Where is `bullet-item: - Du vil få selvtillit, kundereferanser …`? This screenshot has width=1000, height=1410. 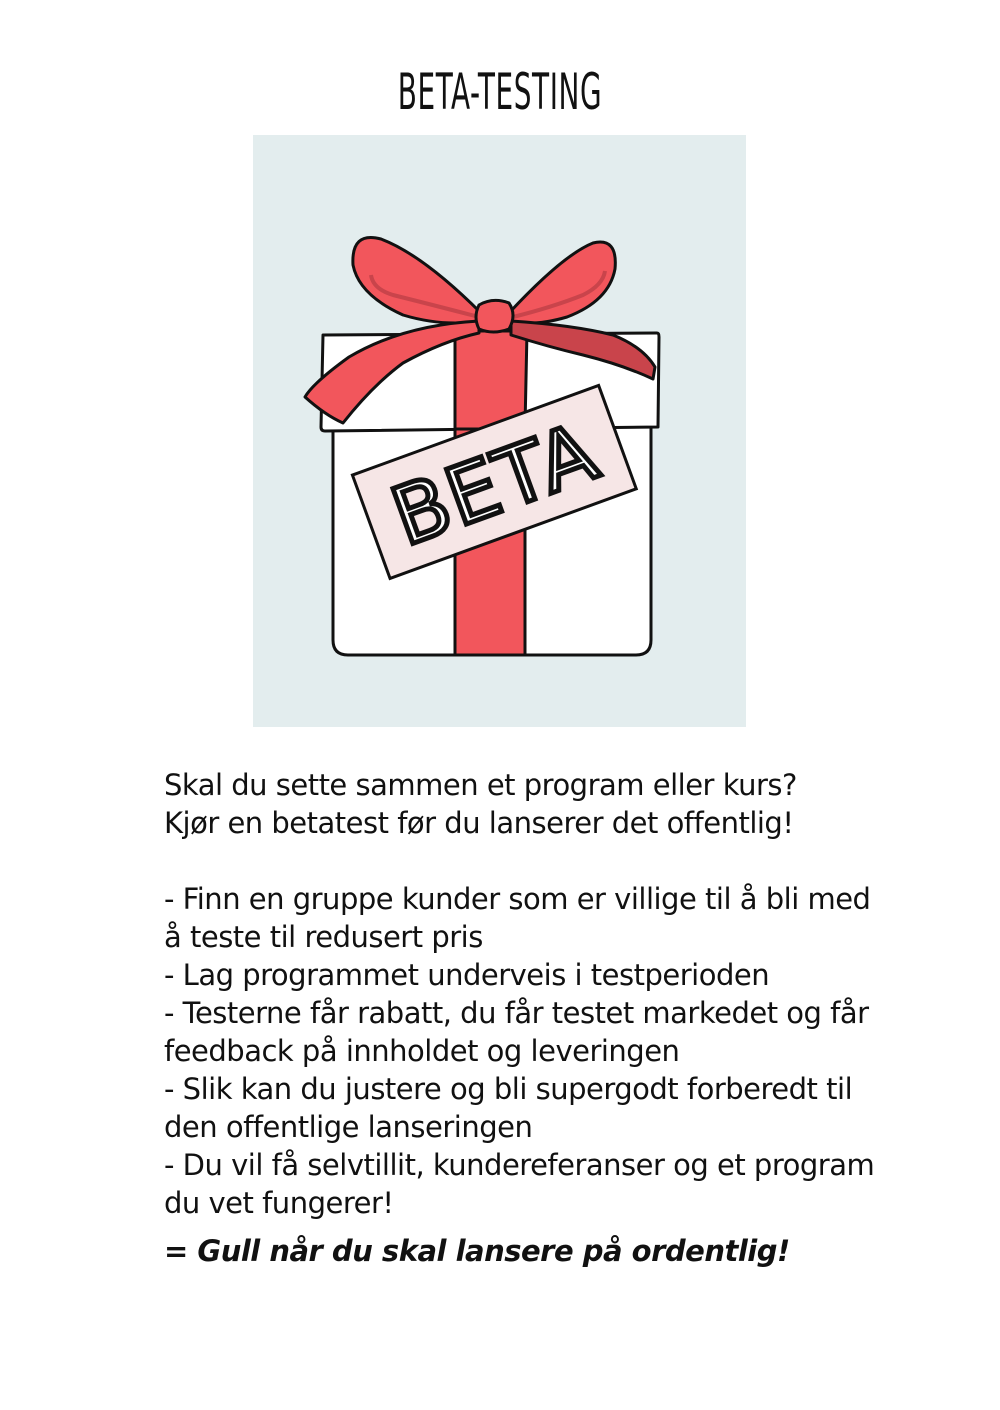
bullet-item: - Du vil få selvtillit, kundereferanser … is located at coordinates (519, 1184).